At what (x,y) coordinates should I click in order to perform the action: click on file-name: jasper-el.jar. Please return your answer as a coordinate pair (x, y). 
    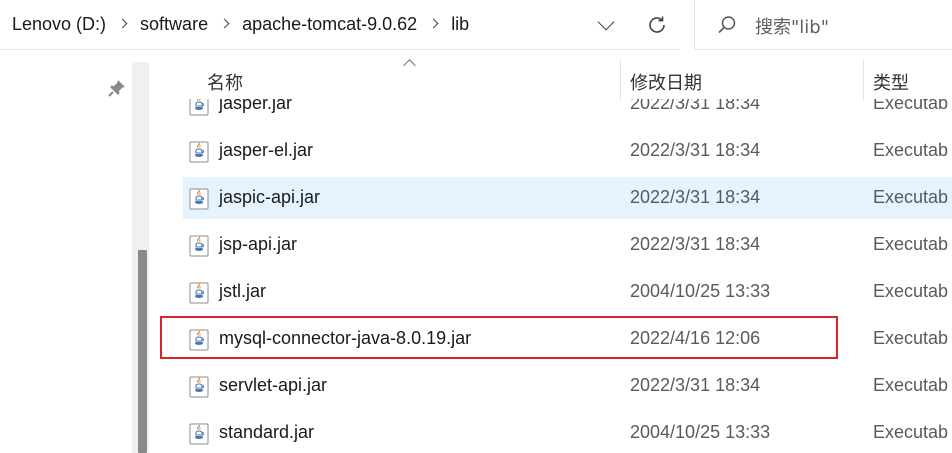
    Looking at the image, I should click on (266, 150).